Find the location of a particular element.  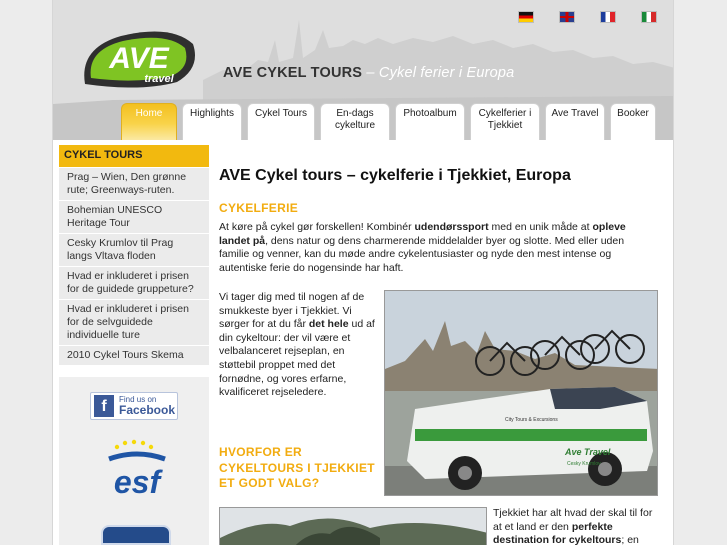

facebook-icon: f is located at coordinates (104, 406).